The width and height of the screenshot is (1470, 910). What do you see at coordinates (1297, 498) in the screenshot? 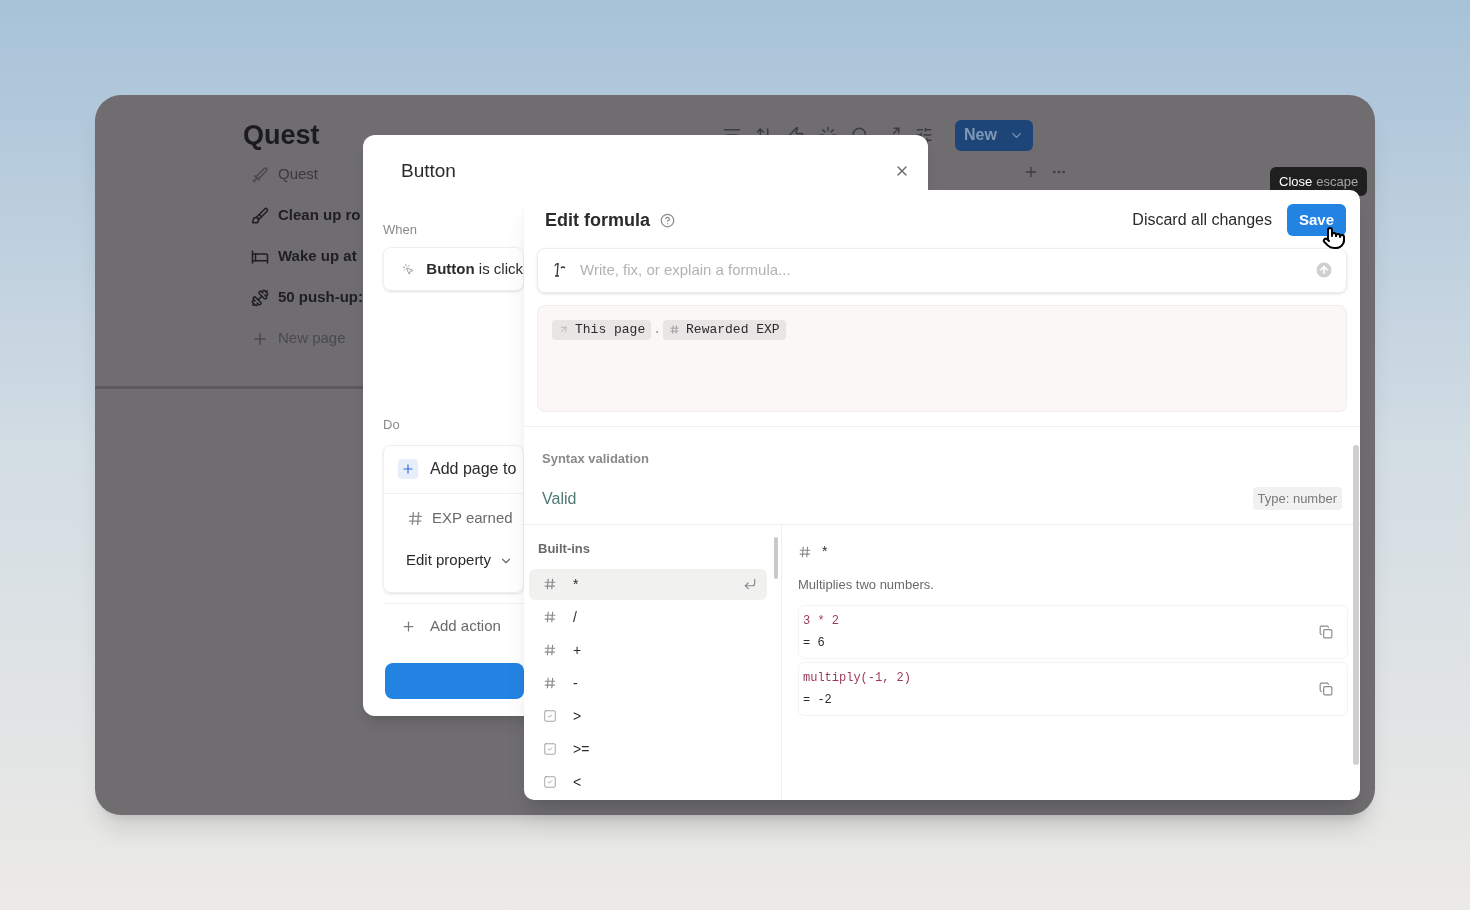
I see `type-badge: Type: number` at bounding box center [1297, 498].